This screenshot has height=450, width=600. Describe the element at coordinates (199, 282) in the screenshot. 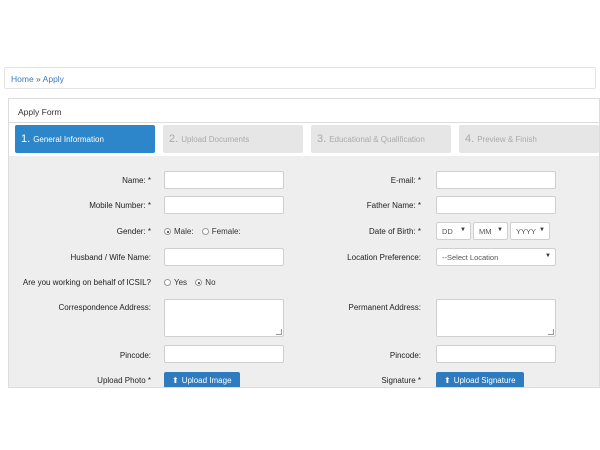

I see `behalf-no-radio` at that location.